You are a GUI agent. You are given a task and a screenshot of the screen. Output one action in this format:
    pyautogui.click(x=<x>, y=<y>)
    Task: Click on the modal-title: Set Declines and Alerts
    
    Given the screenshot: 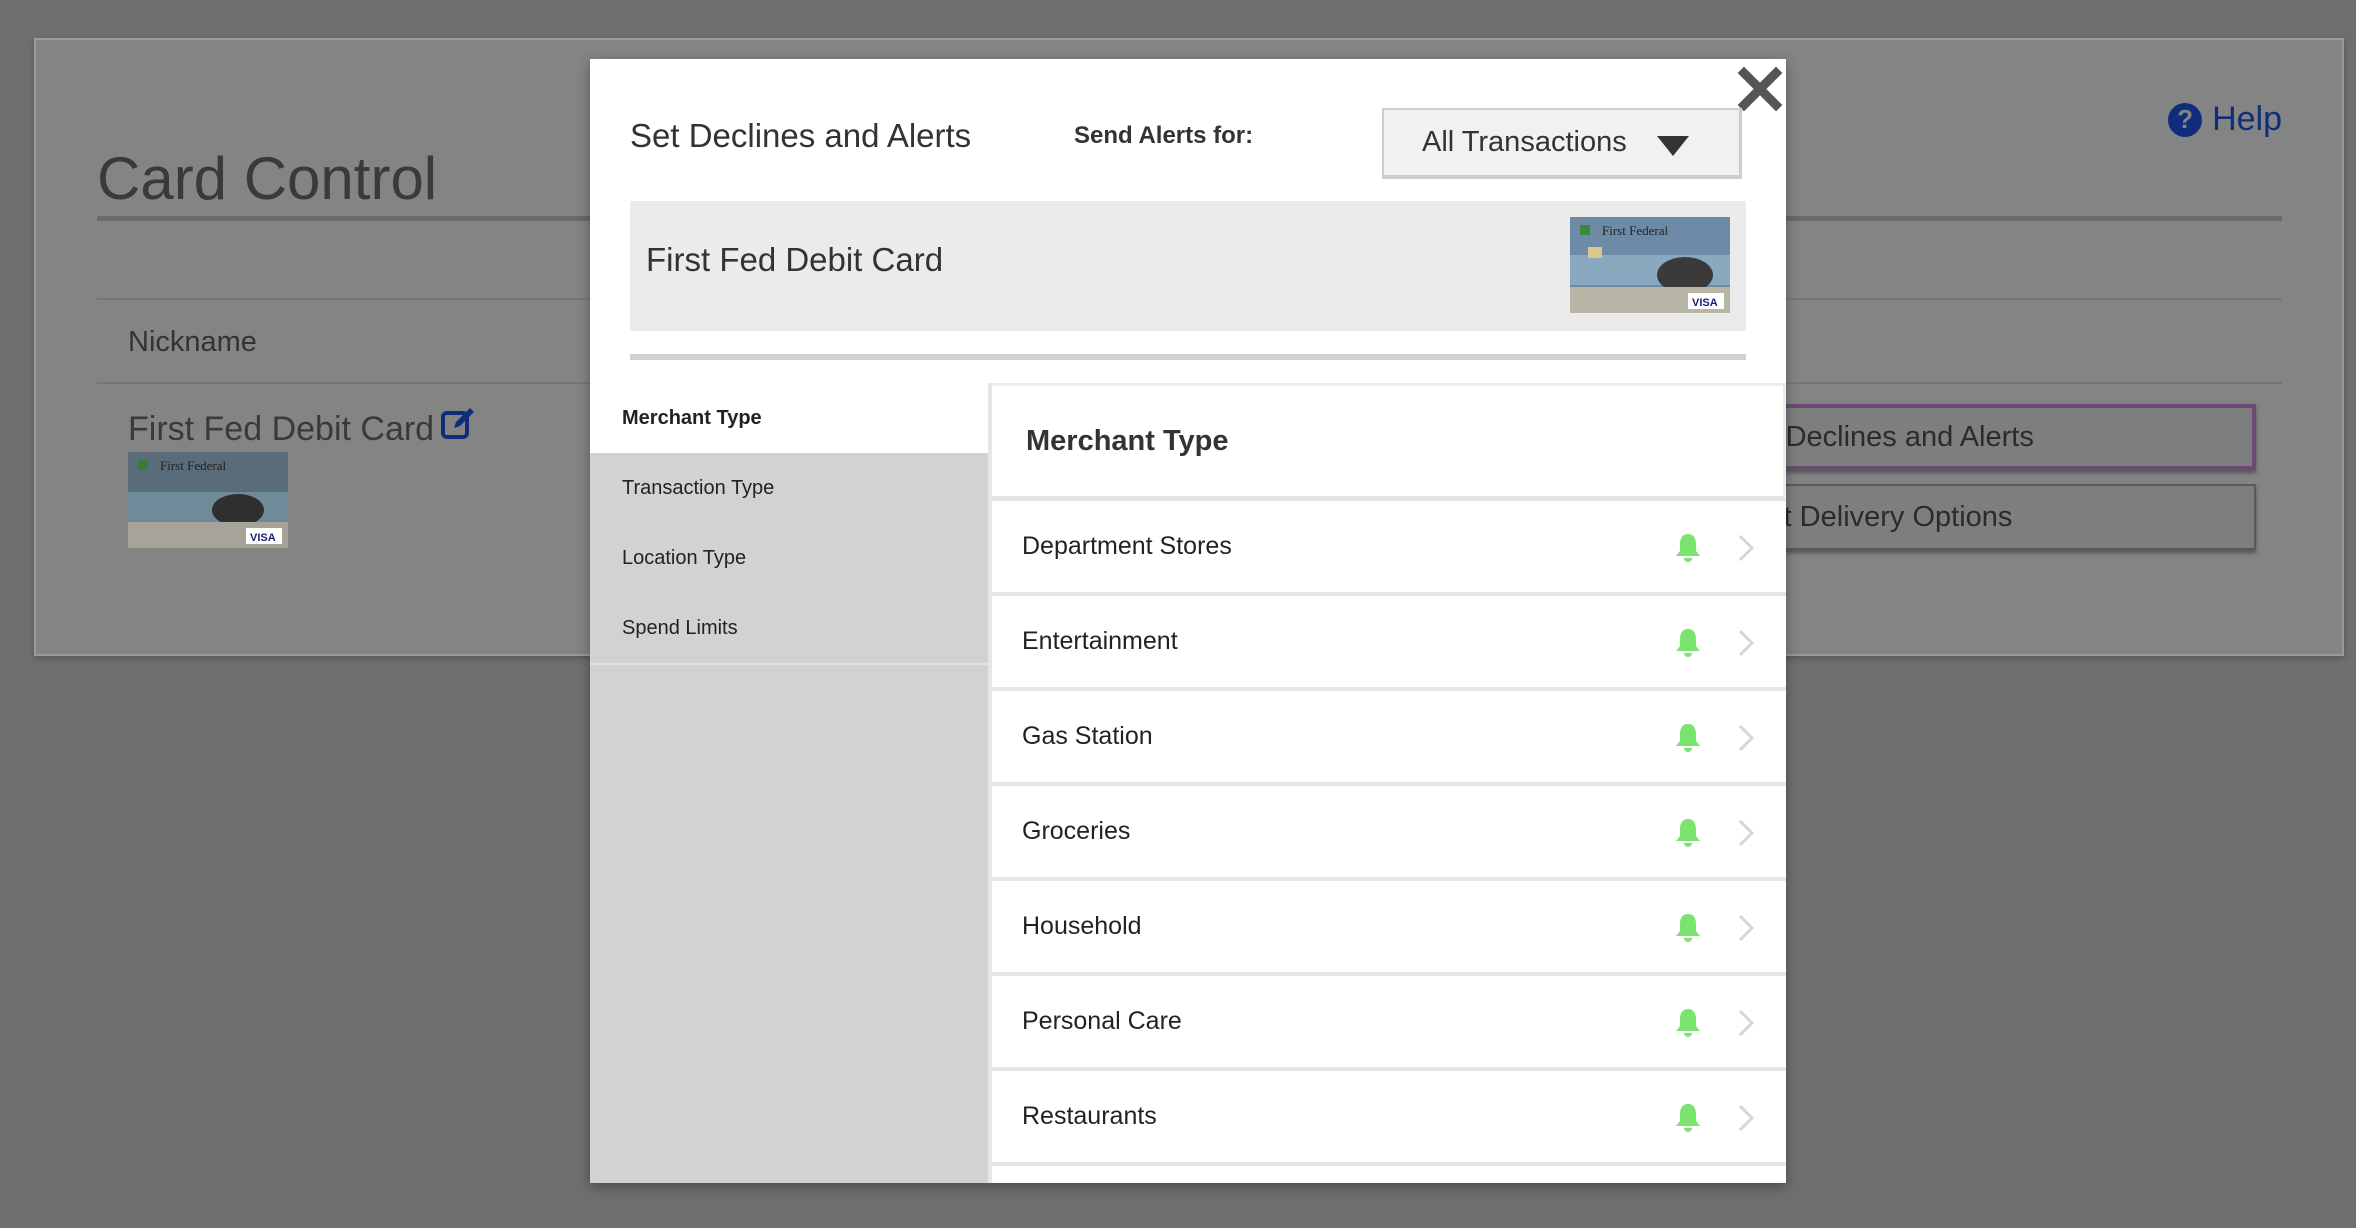 What is the action you would take?
    pyautogui.click(x=801, y=135)
    